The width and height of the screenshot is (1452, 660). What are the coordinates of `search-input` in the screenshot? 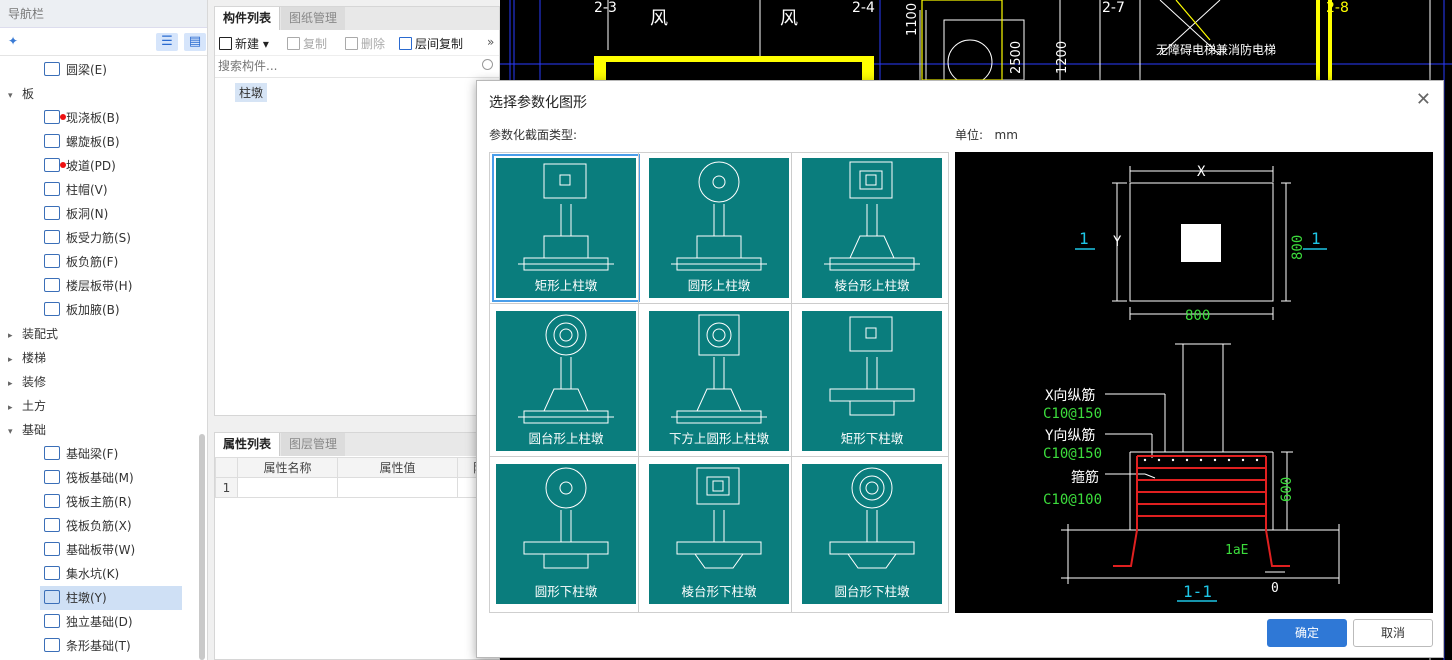 It's located at (340, 66).